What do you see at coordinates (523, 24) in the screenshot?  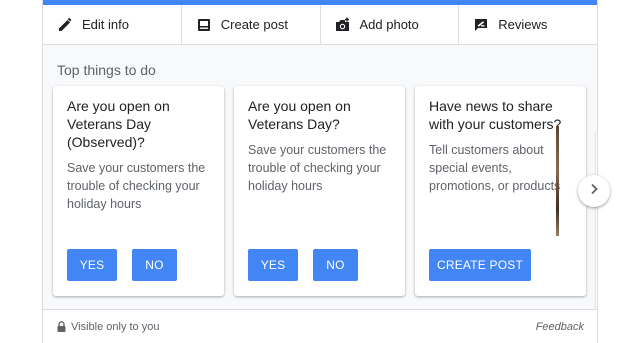 I see `reviews-label: Reviews` at bounding box center [523, 24].